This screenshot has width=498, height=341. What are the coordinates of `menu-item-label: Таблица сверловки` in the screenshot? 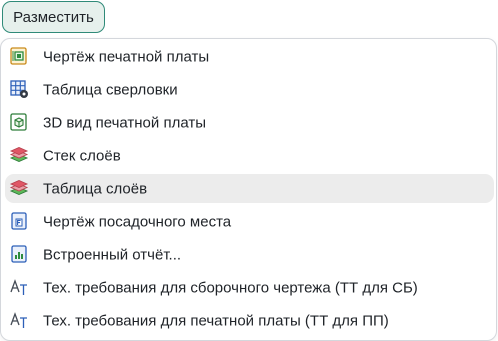 It's located at (110, 89).